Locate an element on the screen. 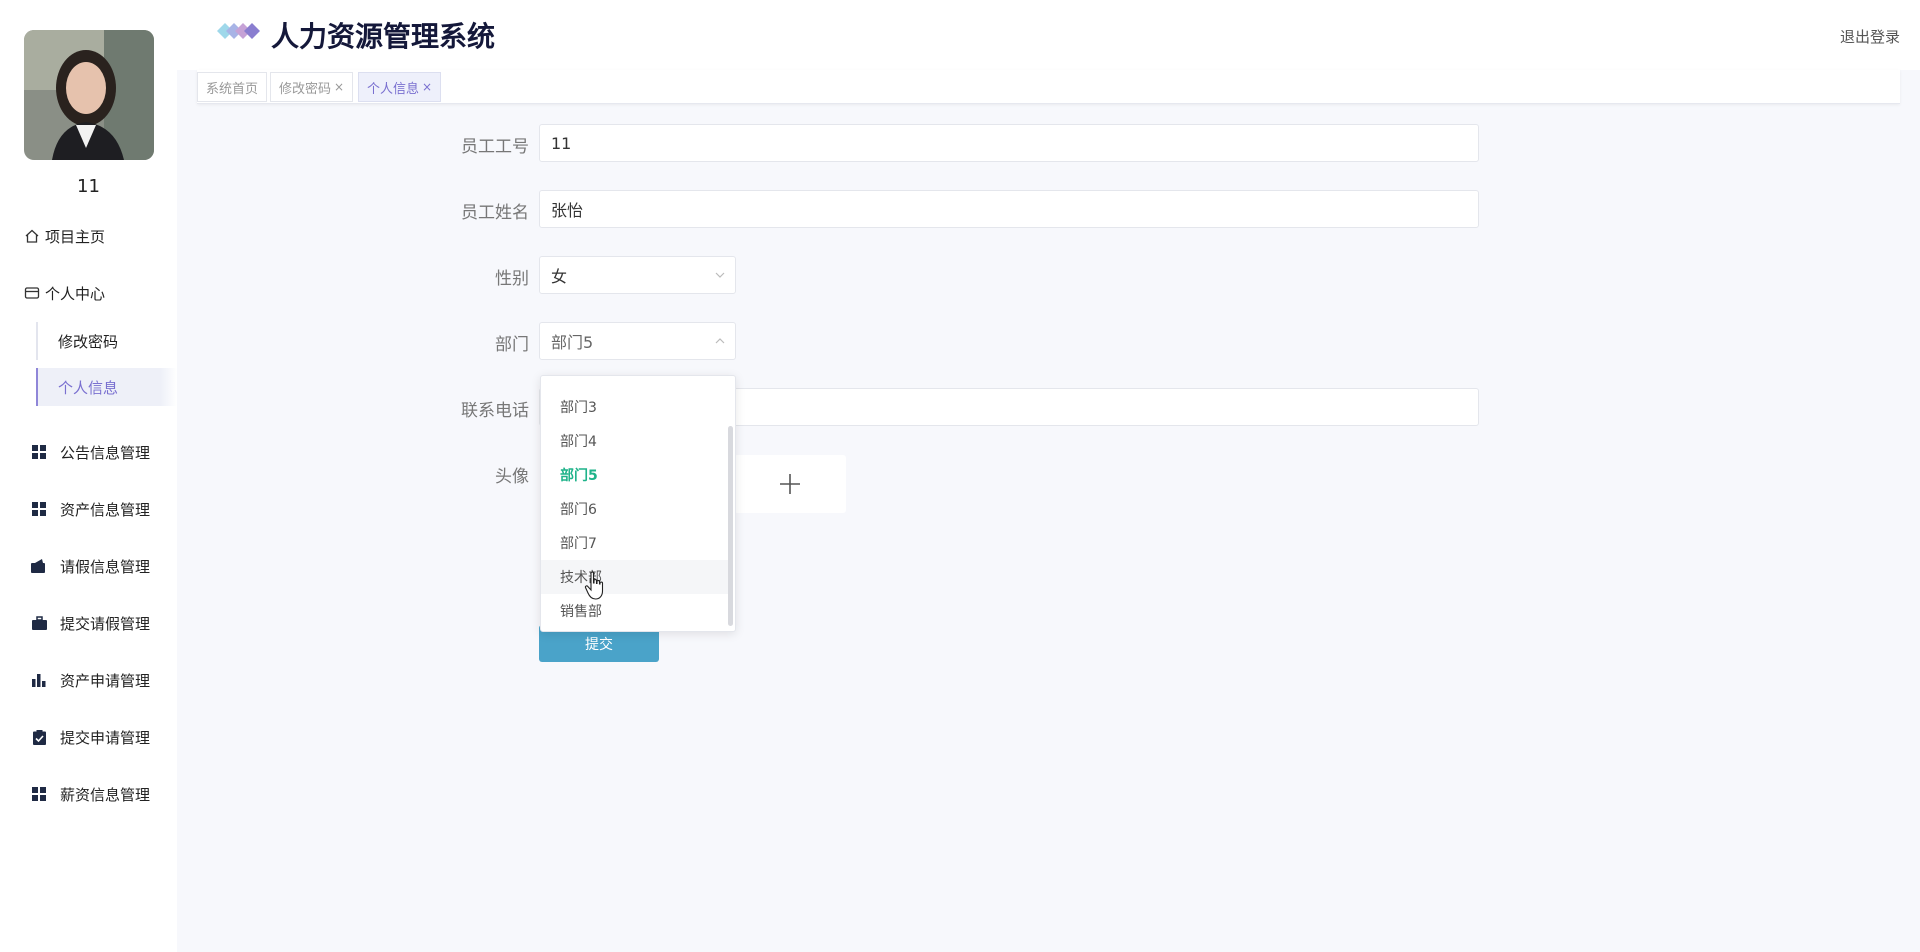 The width and height of the screenshot is (1920, 952). sidebar-item-salary-management: 薪资信息管理 is located at coordinates (88, 794).